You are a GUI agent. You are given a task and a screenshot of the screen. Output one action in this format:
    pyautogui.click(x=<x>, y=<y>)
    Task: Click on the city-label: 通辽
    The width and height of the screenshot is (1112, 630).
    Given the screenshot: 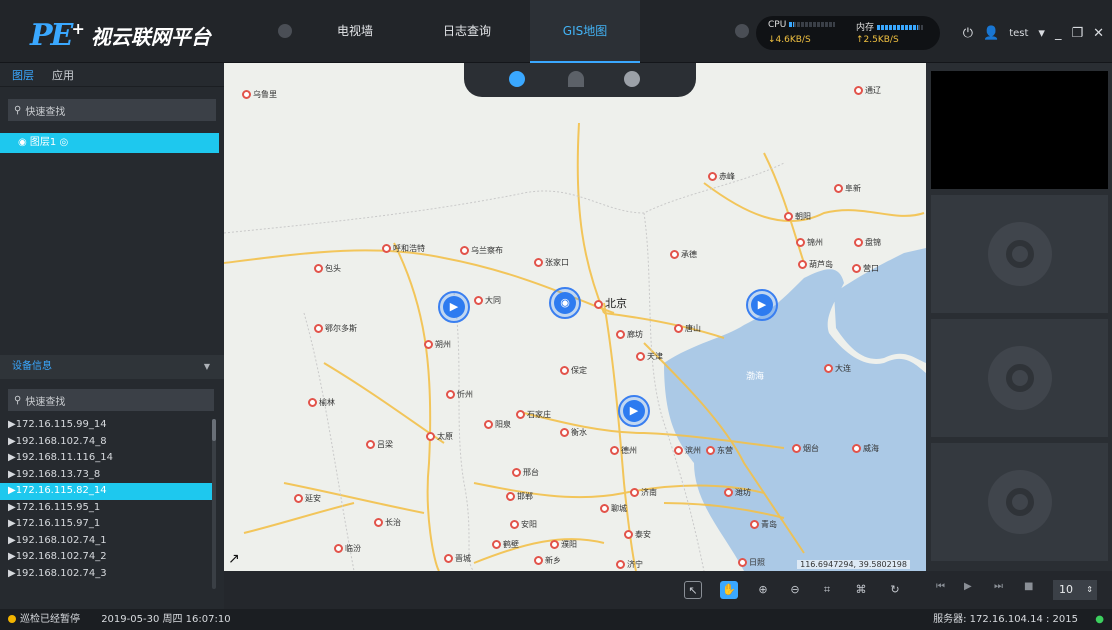 What is the action you would take?
    pyautogui.click(x=867, y=90)
    